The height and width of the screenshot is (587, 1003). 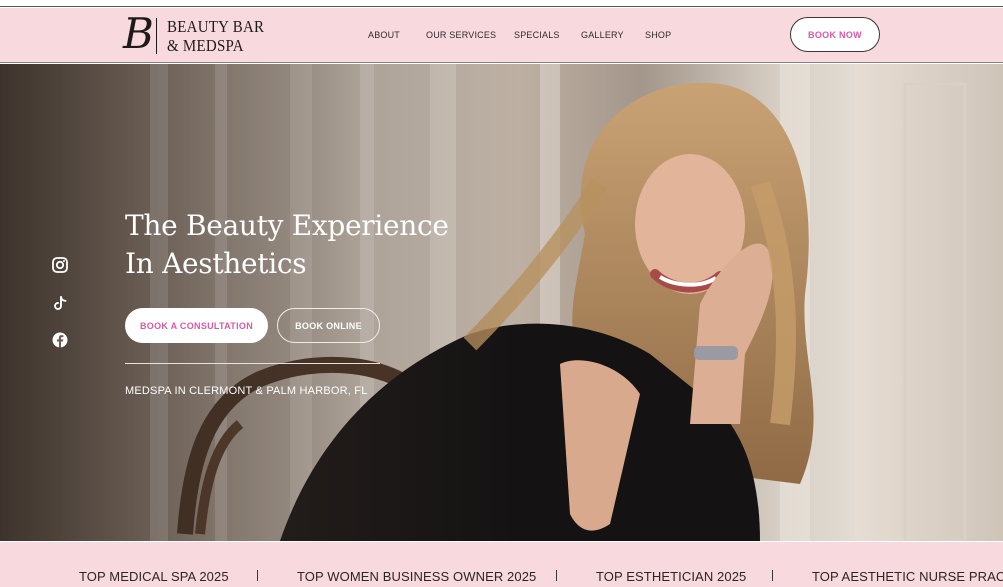 What do you see at coordinates (501, 3) in the screenshot?
I see `browser-top-edge` at bounding box center [501, 3].